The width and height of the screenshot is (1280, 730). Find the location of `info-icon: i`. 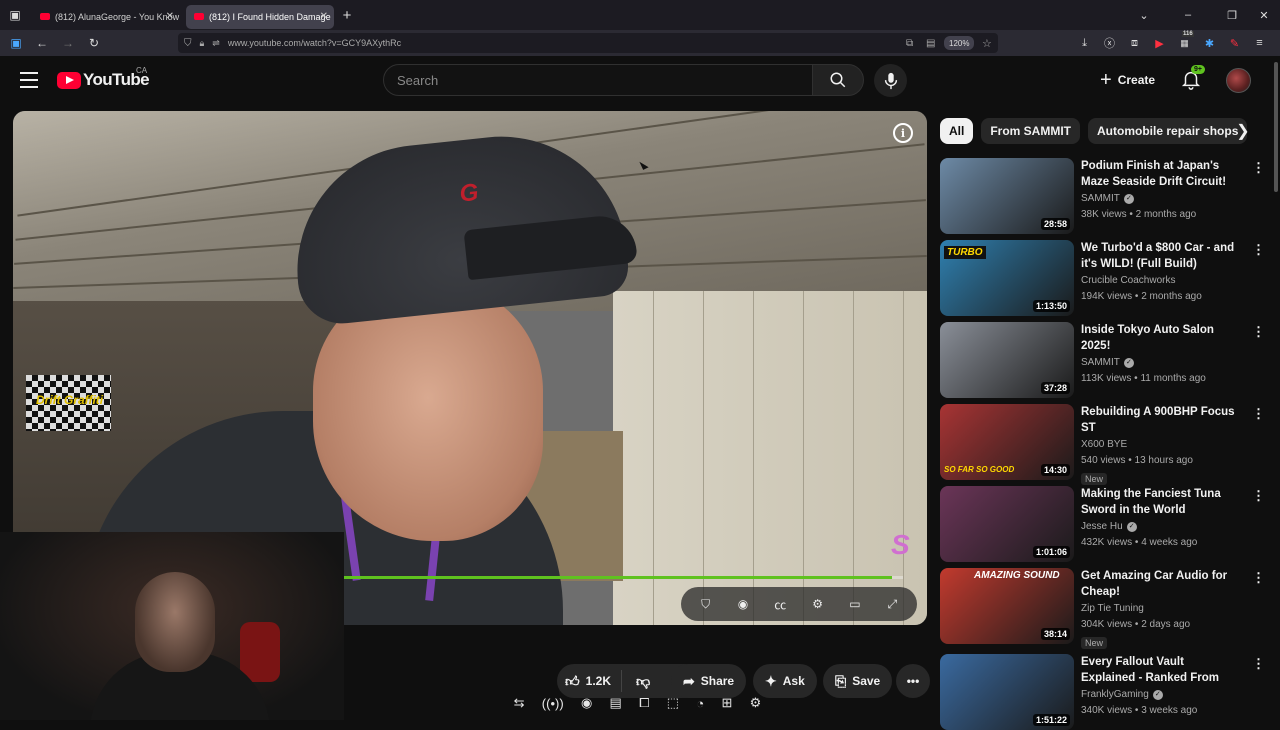

info-icon: i is located at coordinates (903, 133).